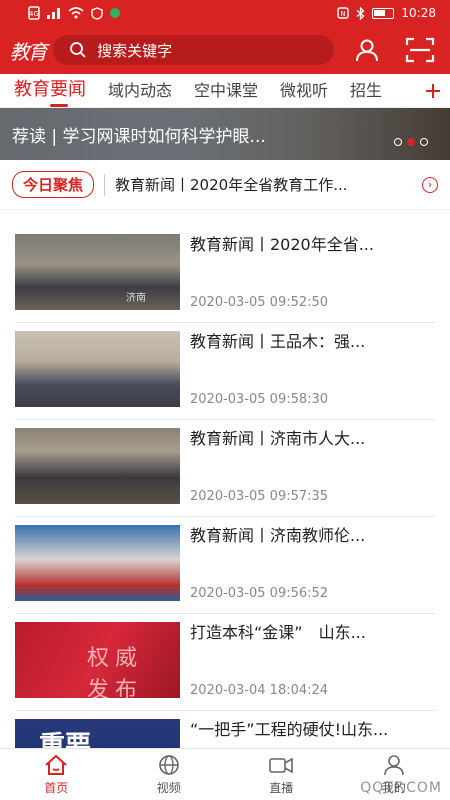  Describe the element at coordinates (105, 184) in the screenshot. I see `divider` at that location.